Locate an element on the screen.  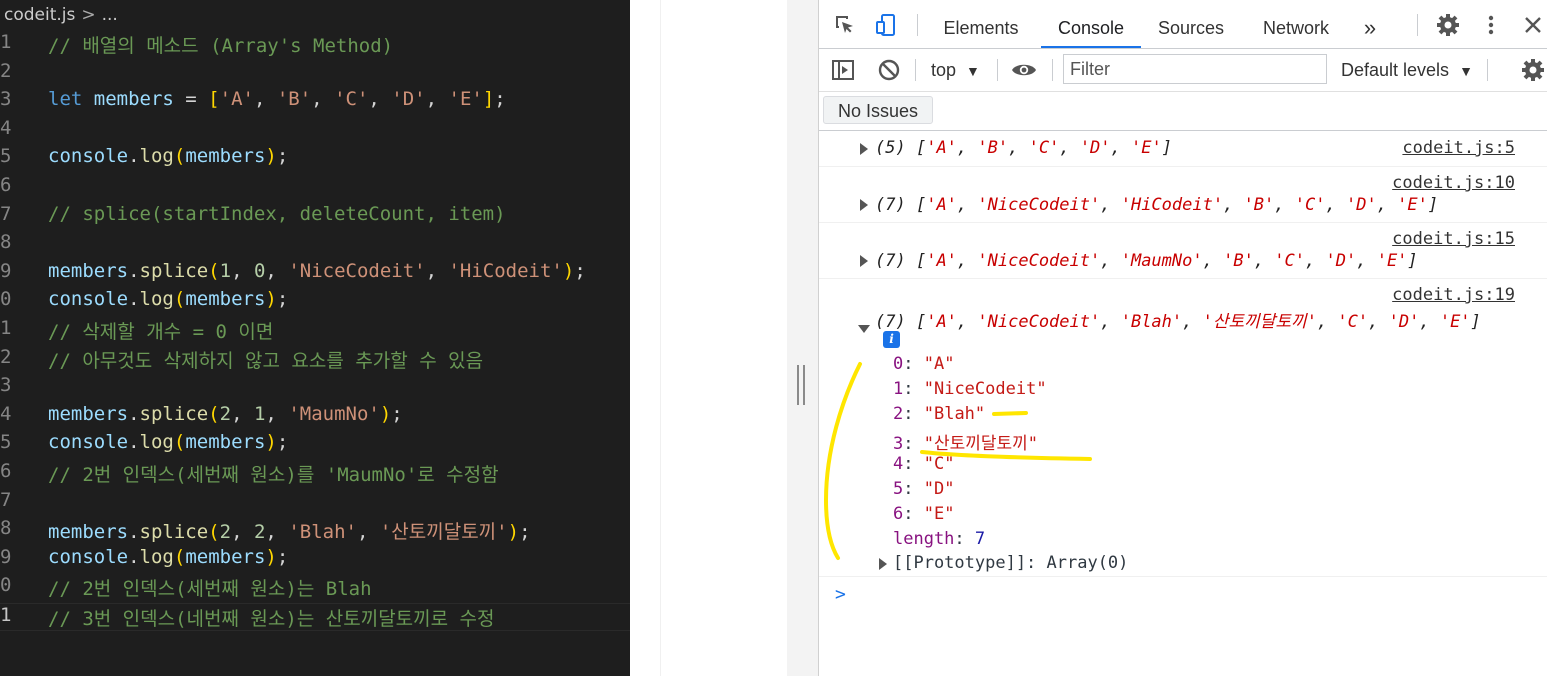
array-item: 'NiceCodeit' is located at coordinates (1039, 322).